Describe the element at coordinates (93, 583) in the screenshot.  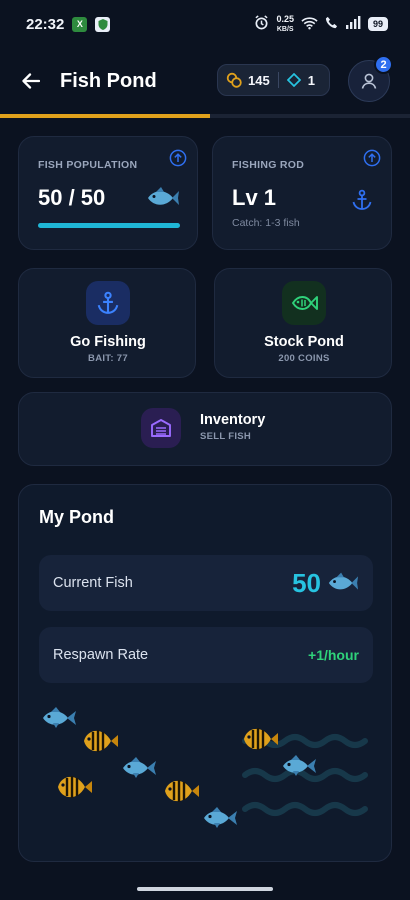
I see `current-fish-label: Current Fish` at that location.